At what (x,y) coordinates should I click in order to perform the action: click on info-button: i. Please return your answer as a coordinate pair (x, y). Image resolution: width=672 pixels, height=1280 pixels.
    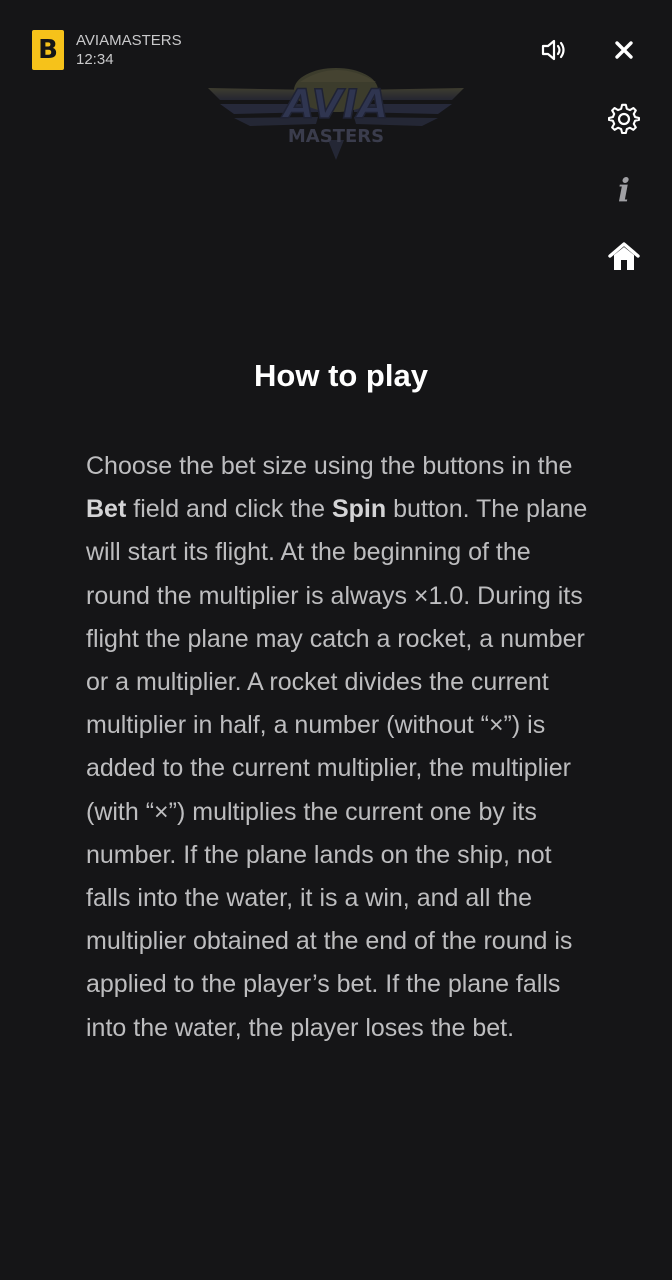
    Looking at the image, I should click on (624, 188).